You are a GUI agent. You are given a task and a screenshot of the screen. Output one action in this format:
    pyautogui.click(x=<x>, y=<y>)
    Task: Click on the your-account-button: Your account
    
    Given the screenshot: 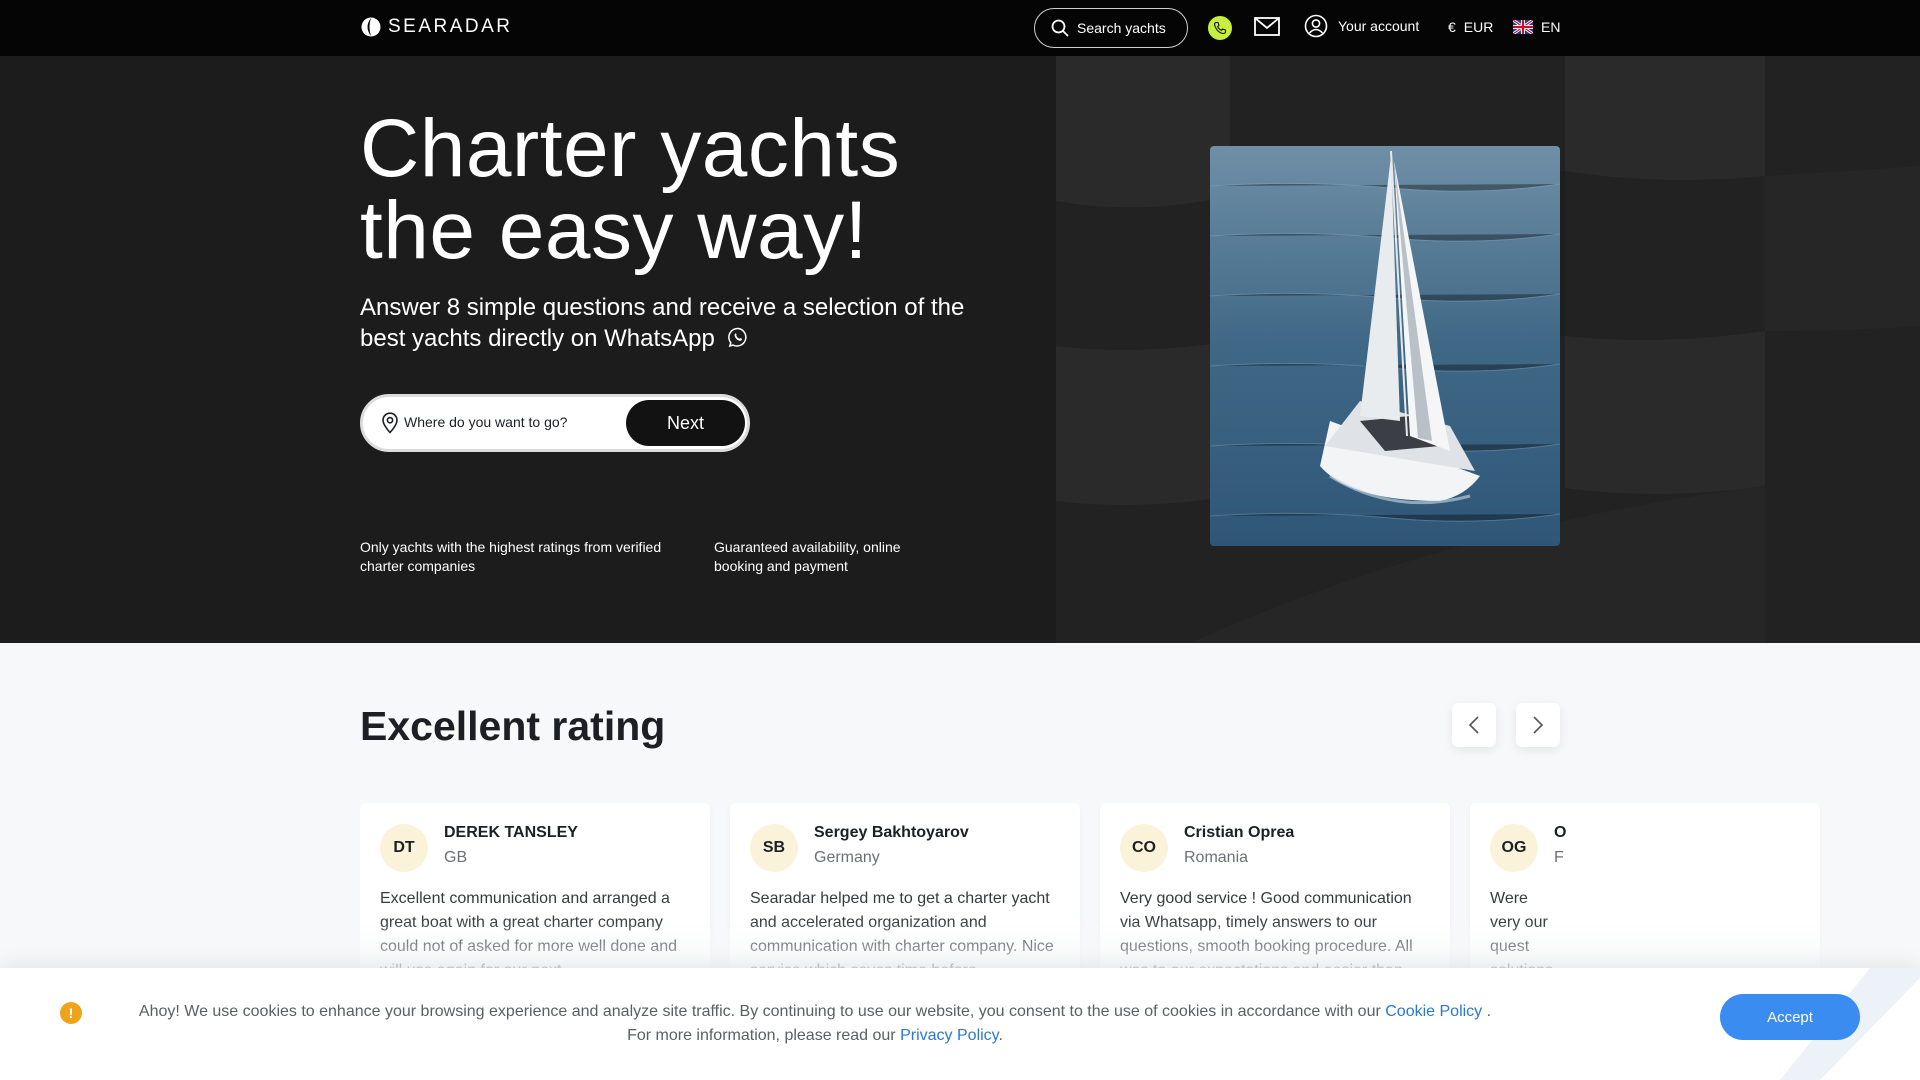 What is the action you would take?
    pyautogui.click(x=1361, y=26)
    